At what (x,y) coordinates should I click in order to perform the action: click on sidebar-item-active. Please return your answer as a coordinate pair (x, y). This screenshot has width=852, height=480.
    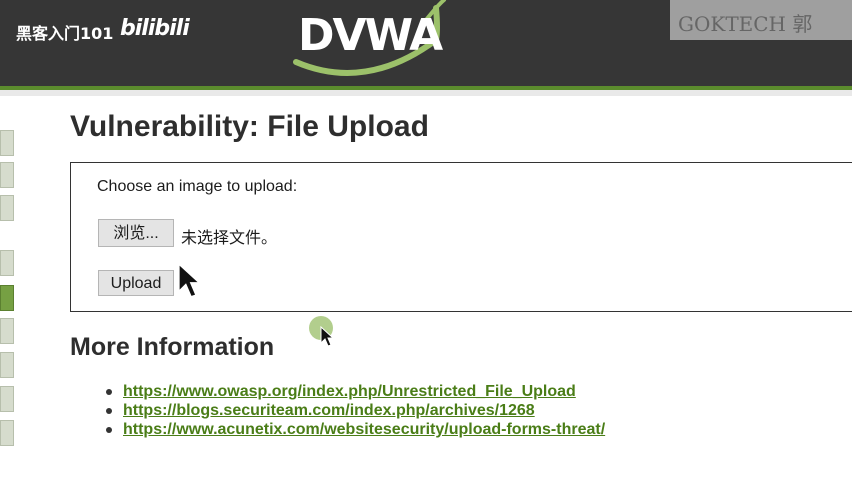
    Looking at the image, I should click on (7, 298).